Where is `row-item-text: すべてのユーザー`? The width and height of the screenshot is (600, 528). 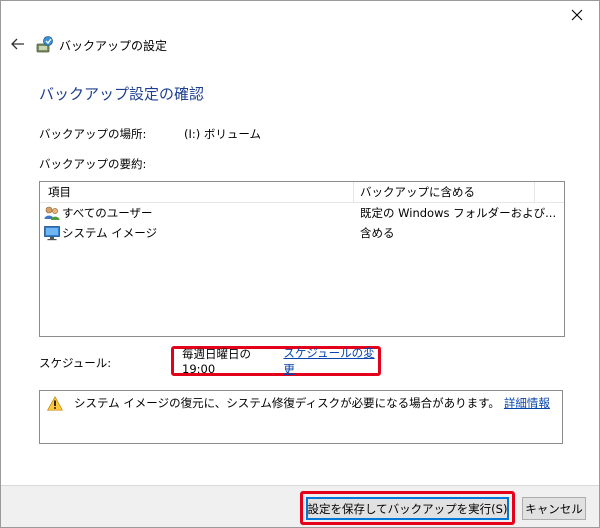
row-item-text: すべてのユーザー is located at coordinates (107, 213).